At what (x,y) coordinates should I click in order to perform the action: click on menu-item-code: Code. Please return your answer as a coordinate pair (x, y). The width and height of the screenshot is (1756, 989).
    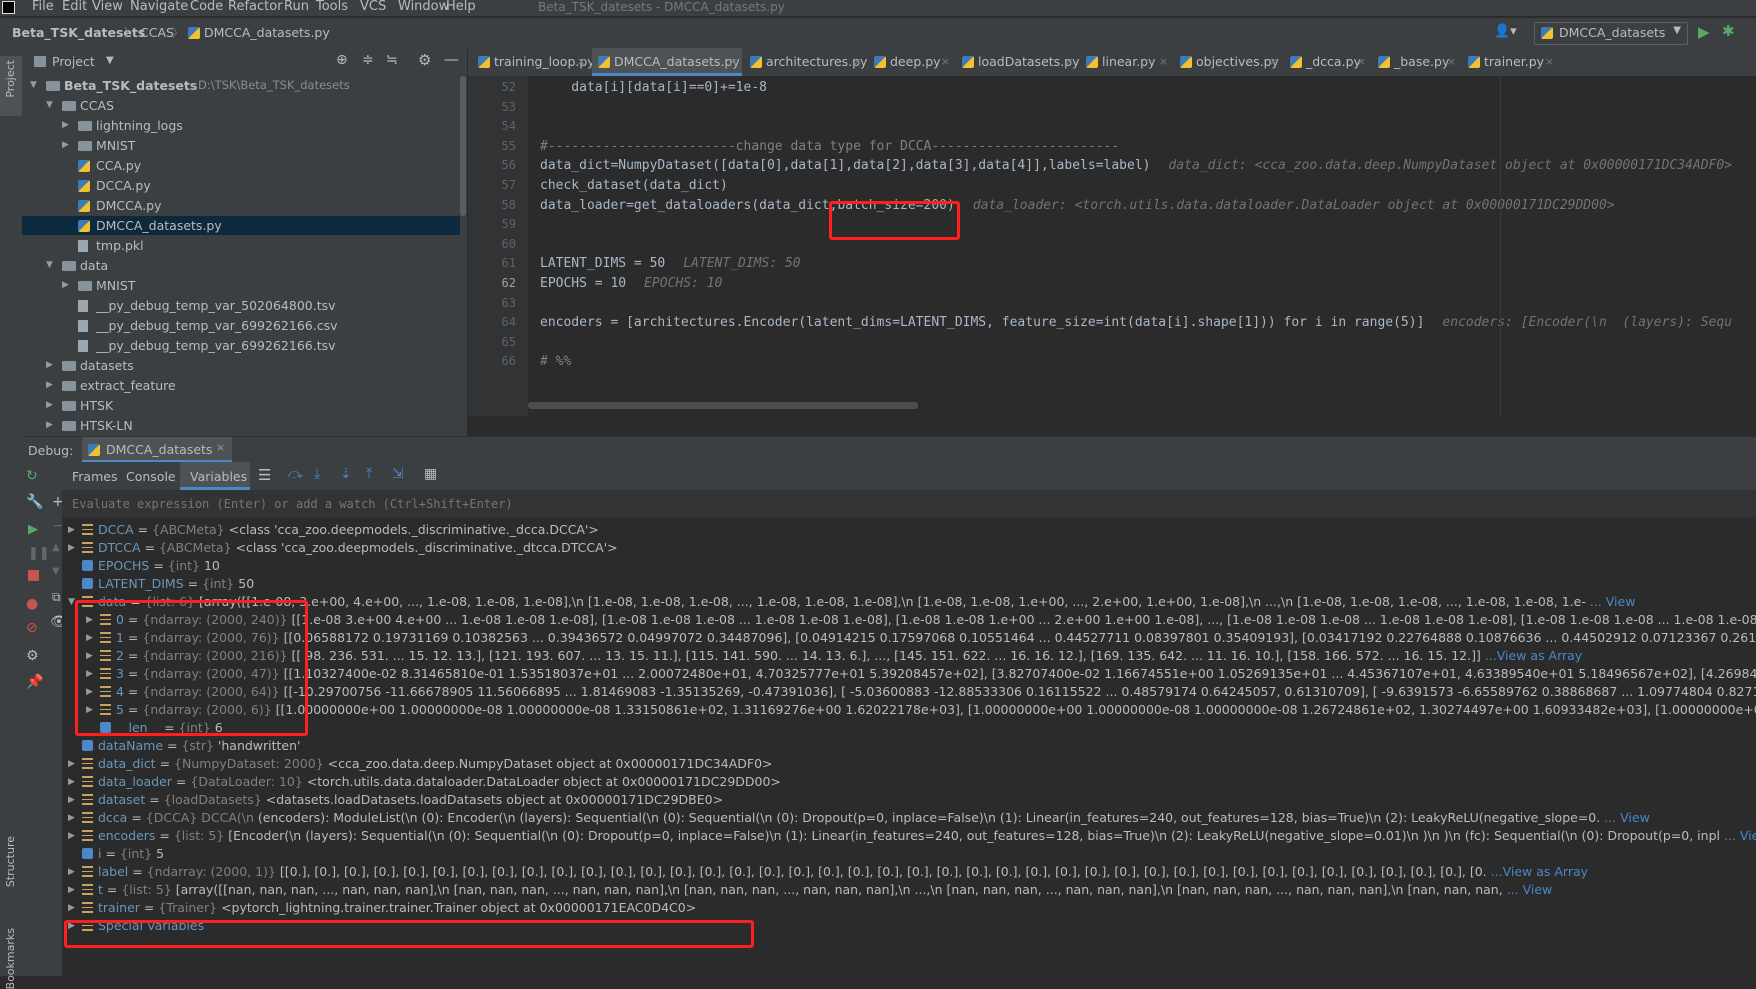
    Looking at the image, I should click on (206, 7).